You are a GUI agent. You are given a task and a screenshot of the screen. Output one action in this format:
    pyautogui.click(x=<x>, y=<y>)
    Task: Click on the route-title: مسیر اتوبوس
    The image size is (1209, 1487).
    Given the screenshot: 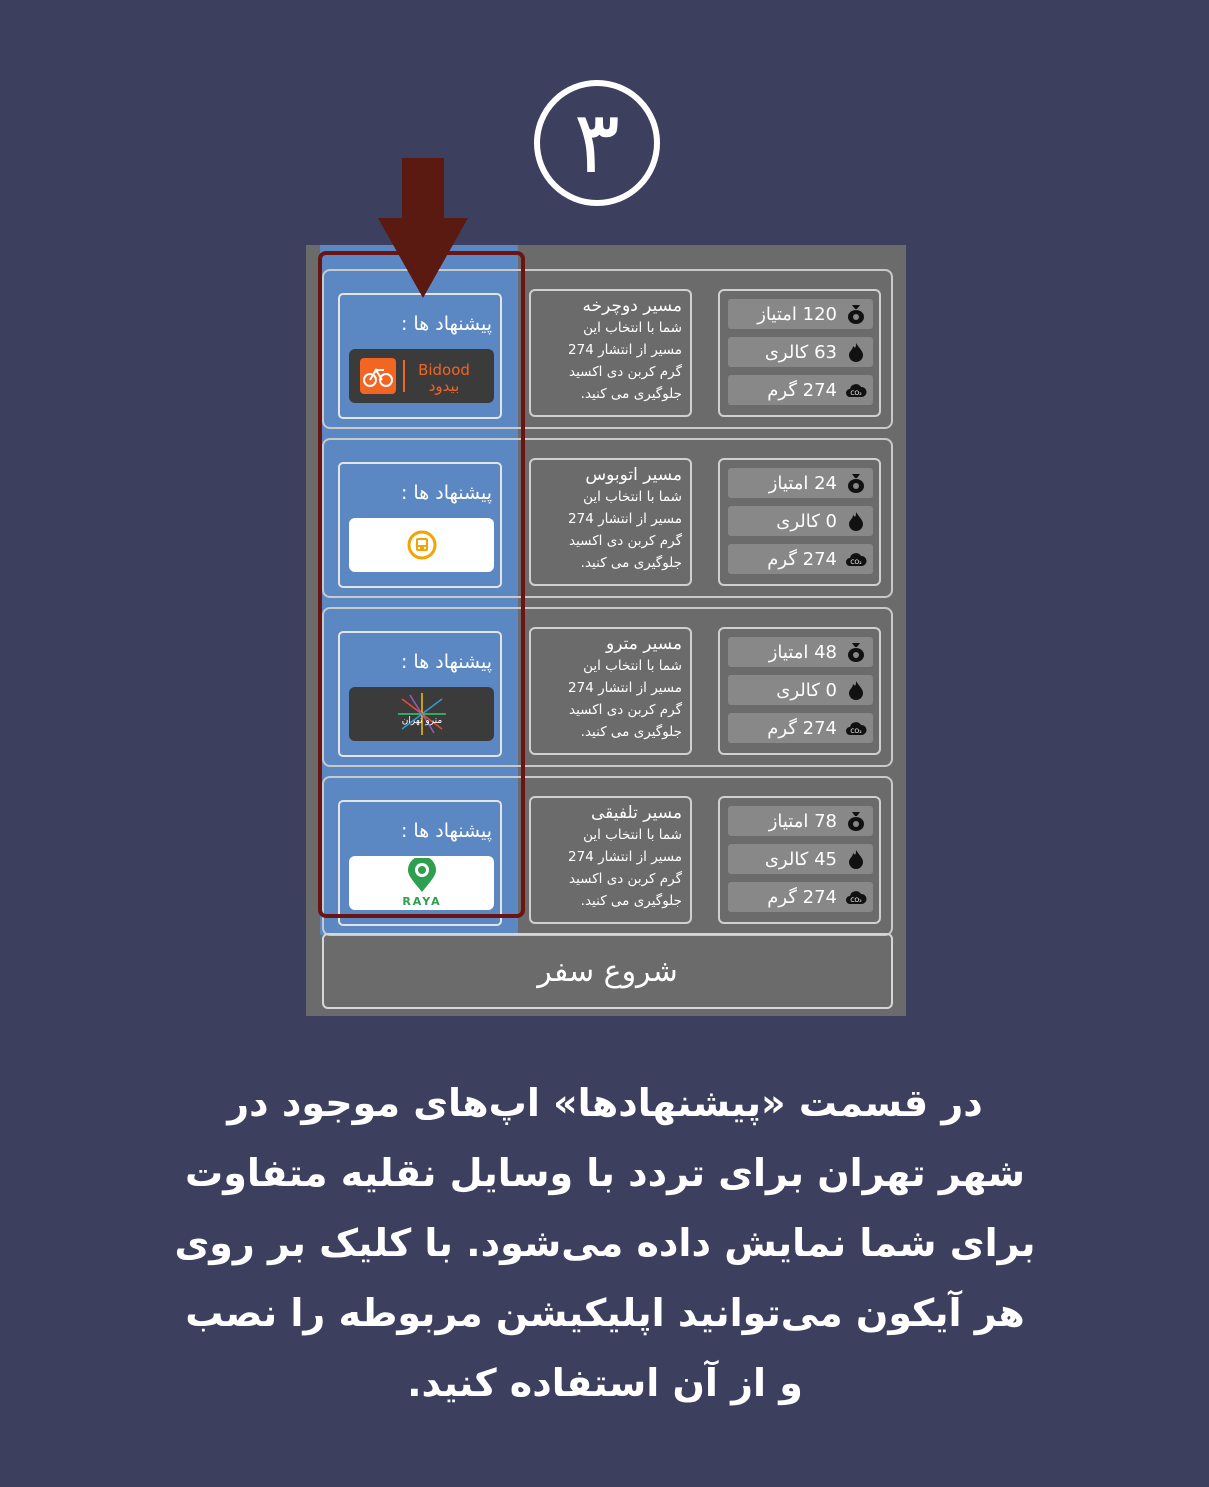 What is the action you would take?
    pyautogui.click(x=633, y=475)
    